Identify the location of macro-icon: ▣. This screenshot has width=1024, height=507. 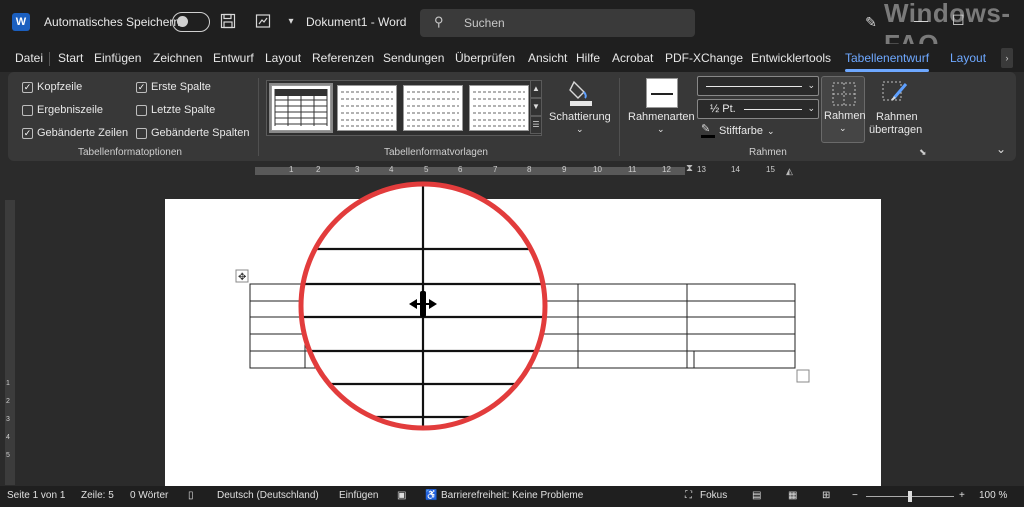
(401, 495).